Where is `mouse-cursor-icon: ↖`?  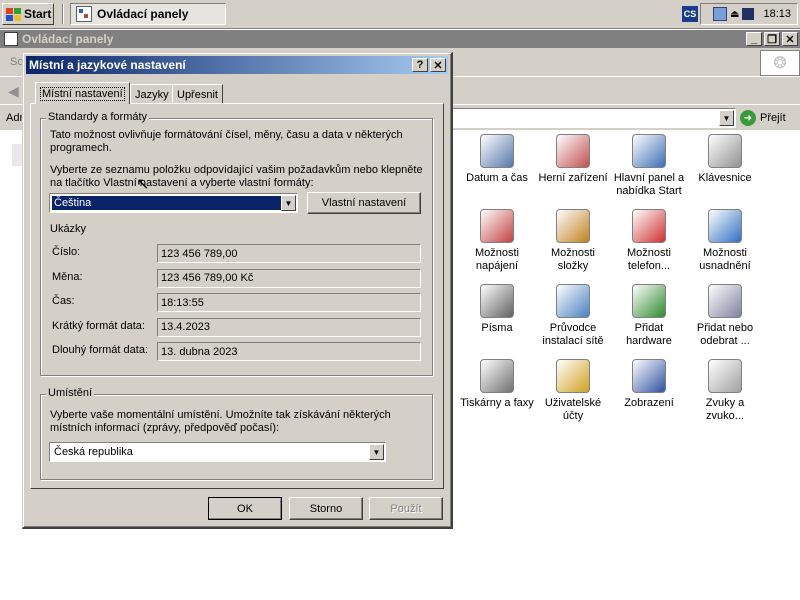 mouse-cursor-icon: ↖ is located at coordinates (143, 184).